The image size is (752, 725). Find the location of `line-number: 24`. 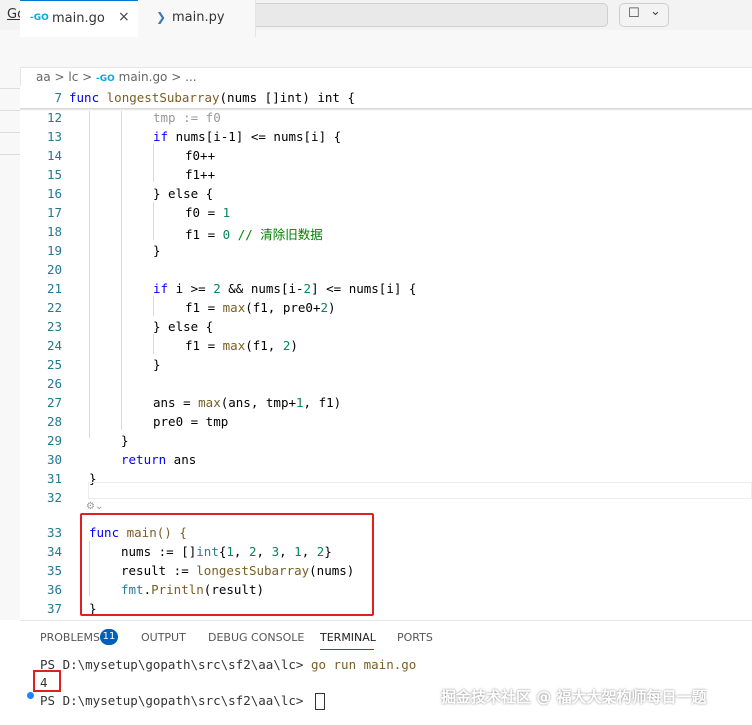

line-number: 24 is located at coordinates (54, 345).